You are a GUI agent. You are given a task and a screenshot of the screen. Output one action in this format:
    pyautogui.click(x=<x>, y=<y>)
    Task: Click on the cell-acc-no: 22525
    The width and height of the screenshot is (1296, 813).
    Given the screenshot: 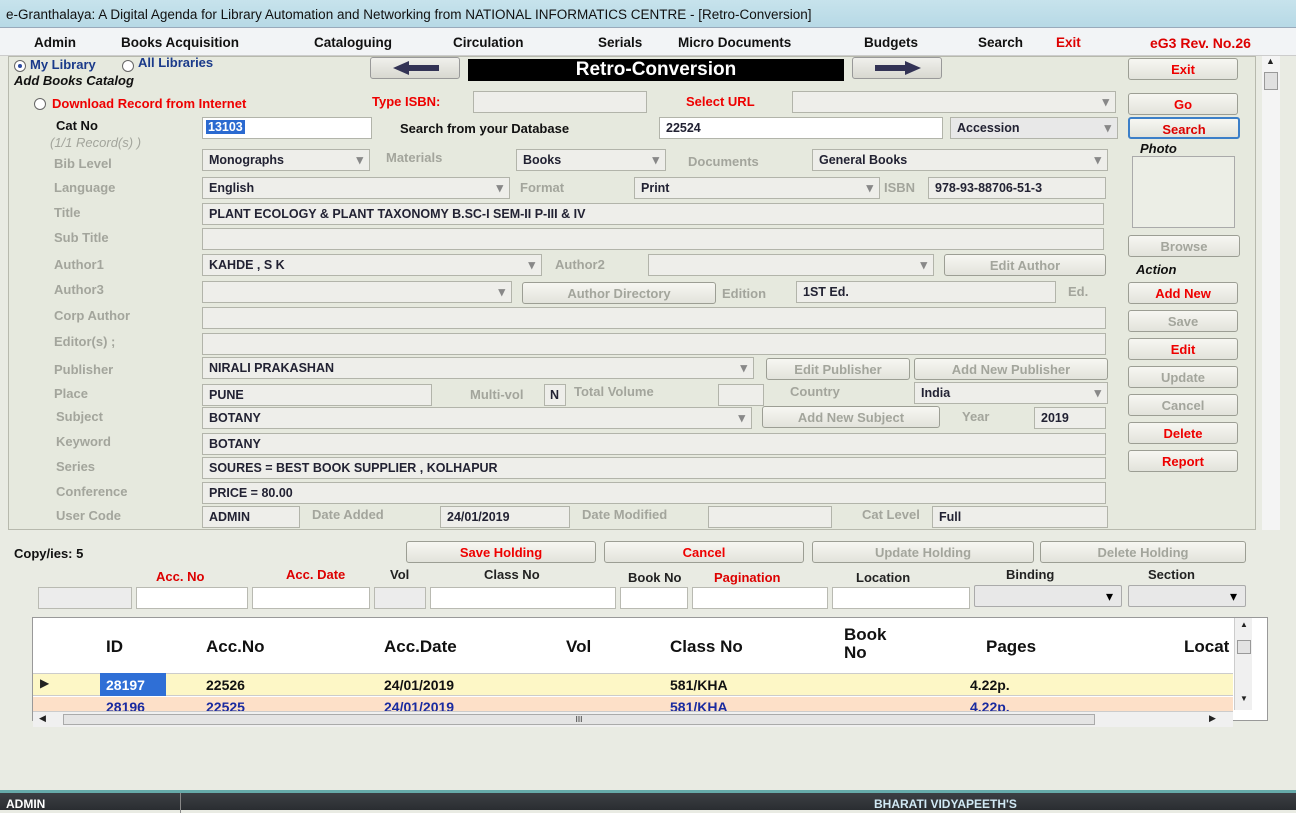 What is the action you would take?
    pyautogui.click(x=225, y=704)
    